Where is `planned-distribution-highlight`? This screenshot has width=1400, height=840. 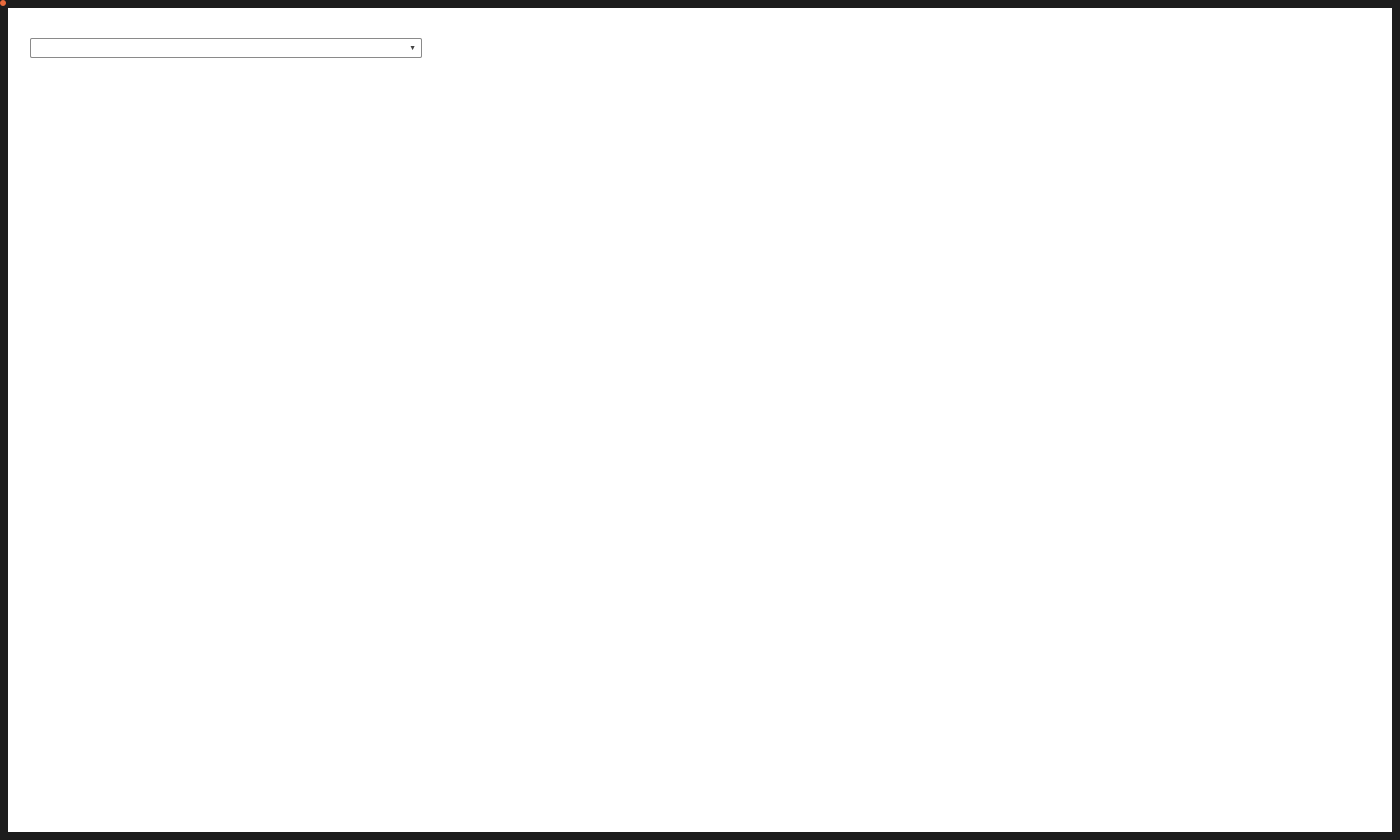 planned-distribution-highlight is located at coordinates (3, 3).